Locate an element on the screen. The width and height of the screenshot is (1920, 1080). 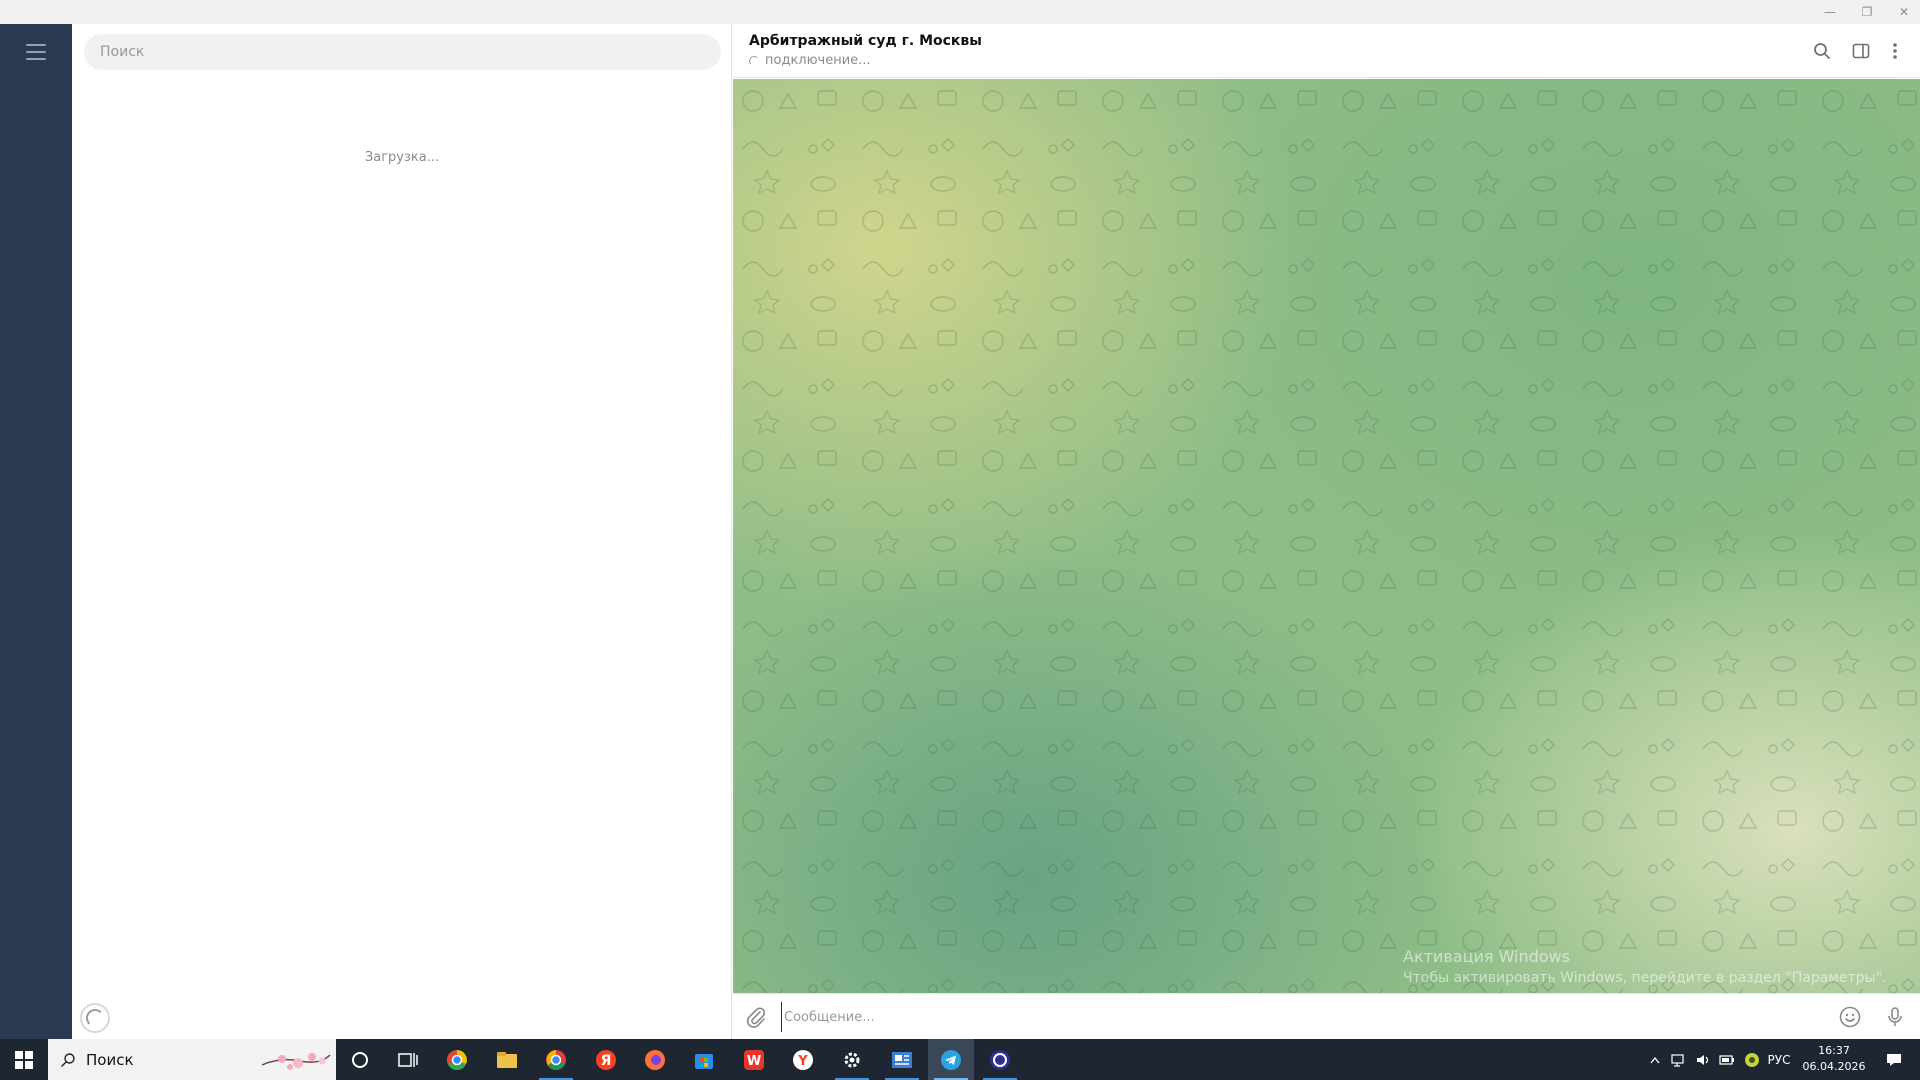
chat-search-input: Поиск is located at coordinates (402, 52).